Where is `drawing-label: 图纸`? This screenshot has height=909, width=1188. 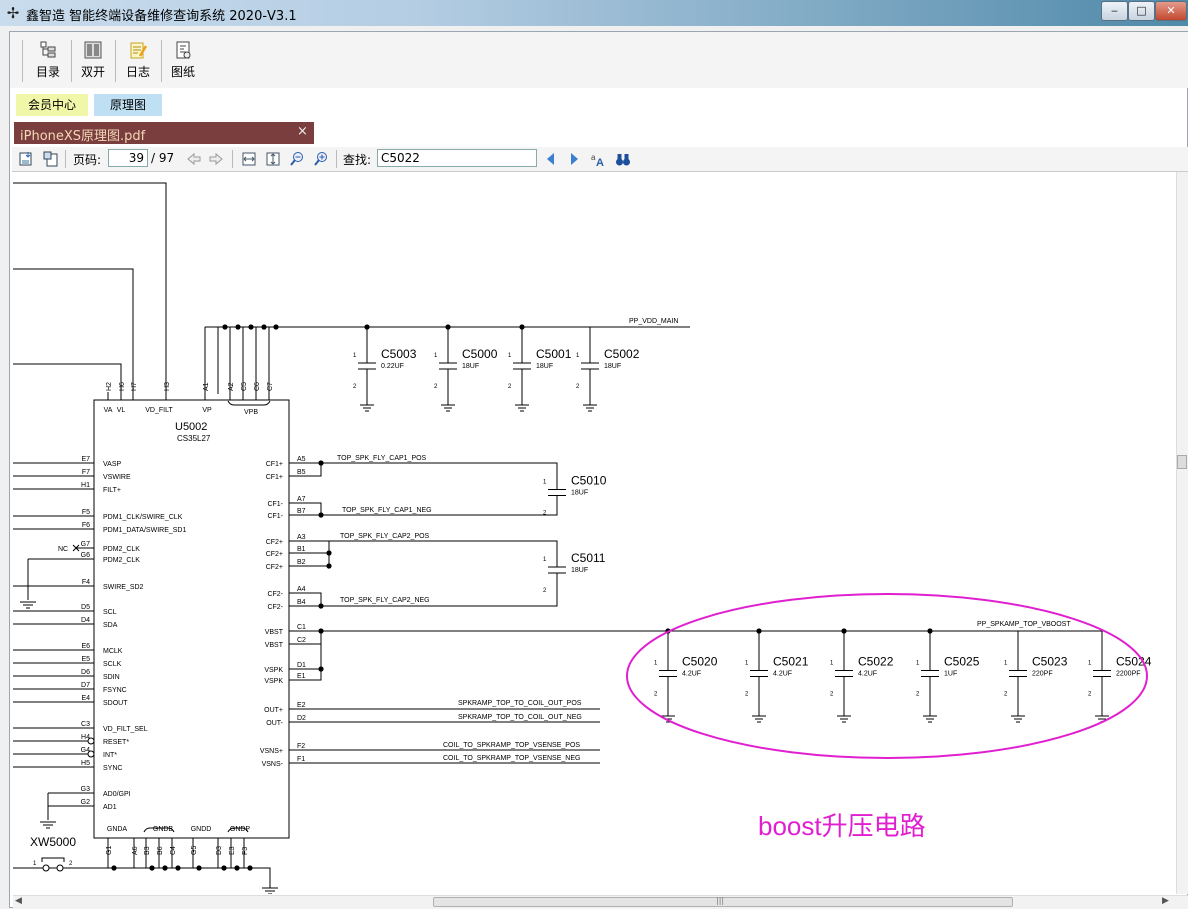
drawing-label: 图纸 is located at coordinates (182, 72).